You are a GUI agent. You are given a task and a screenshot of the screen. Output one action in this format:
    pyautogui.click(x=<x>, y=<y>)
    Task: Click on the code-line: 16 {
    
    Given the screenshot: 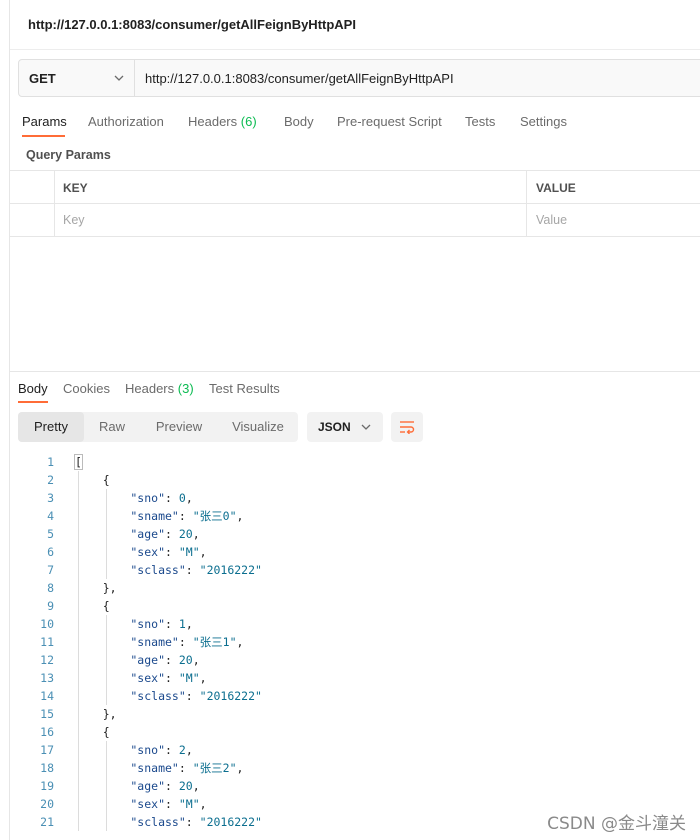 What is the action you would take?
    pyautogui.click(x=355, y=732)
    